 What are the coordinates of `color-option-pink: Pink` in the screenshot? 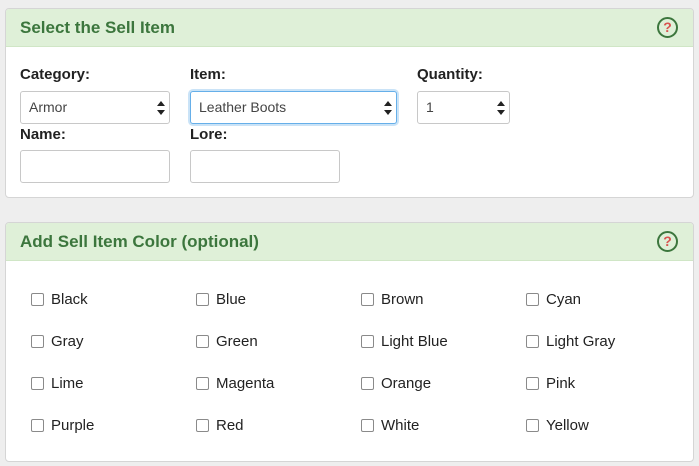 It's located at (550, 383).